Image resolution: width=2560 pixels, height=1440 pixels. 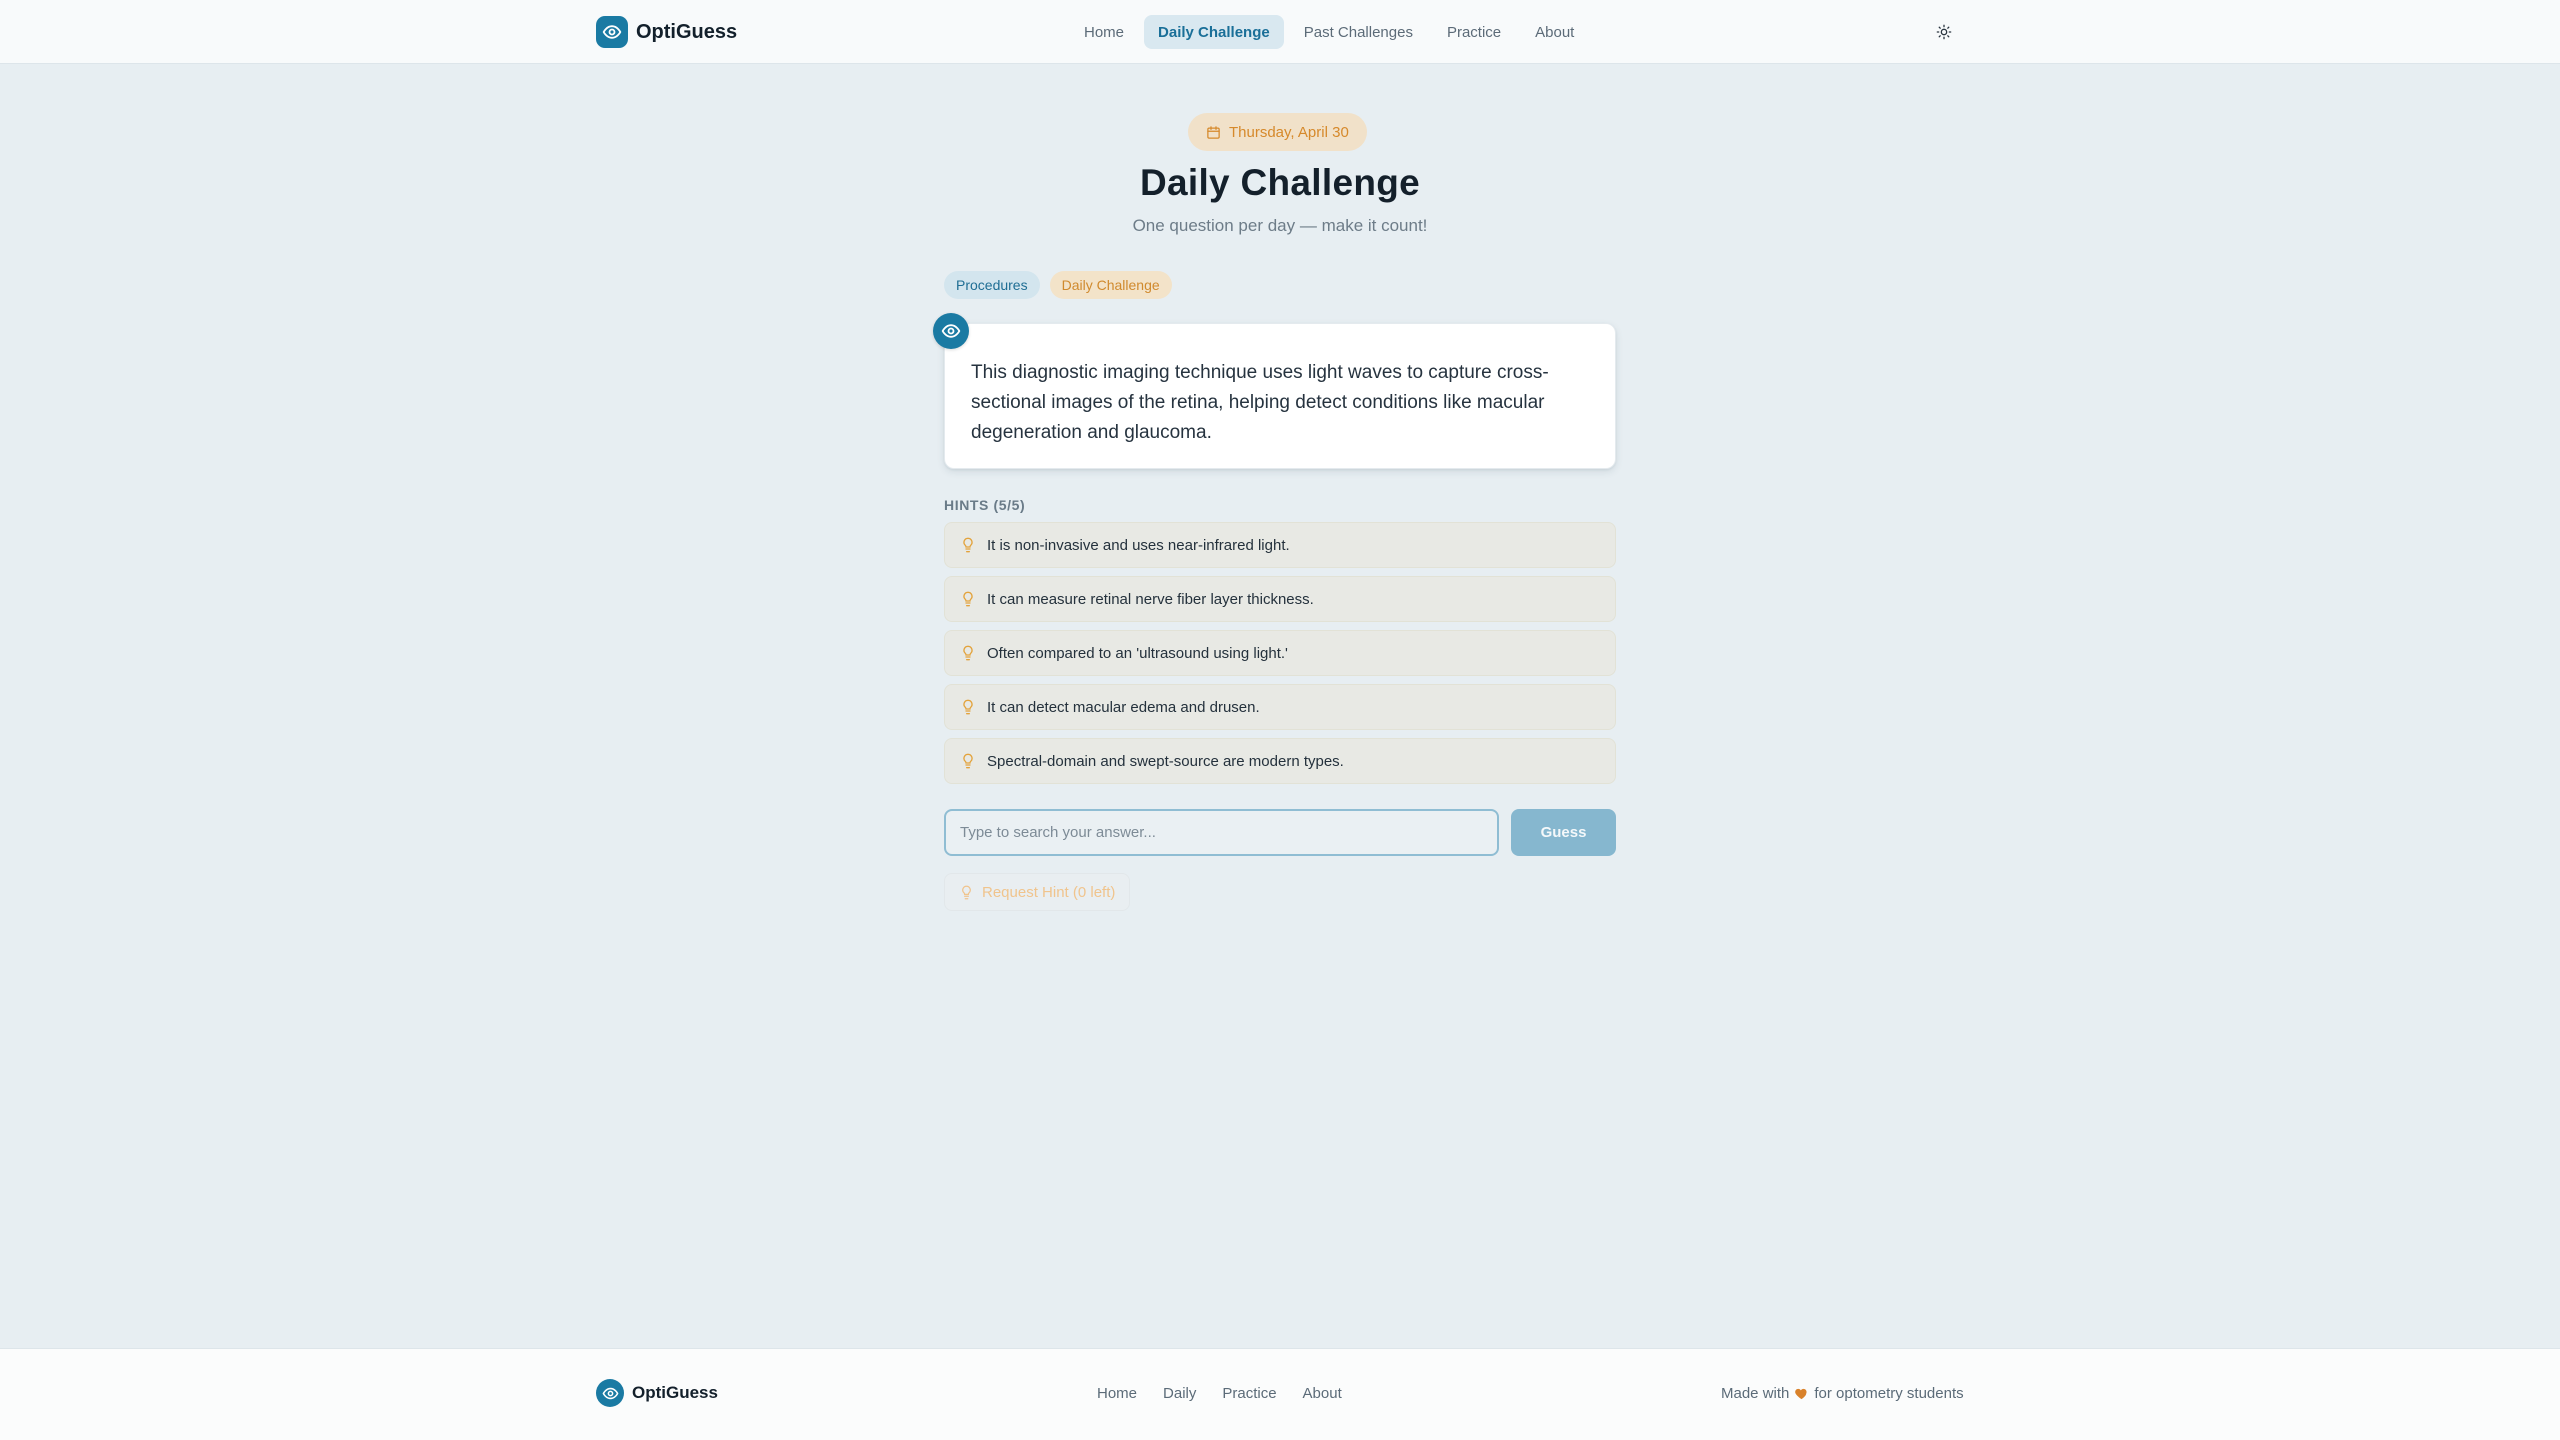 What do you see at coordinates (675, 1392) in the screenshot?
I see `footer-brand-name: OptiGuess` at bounding box center [675, 1392].